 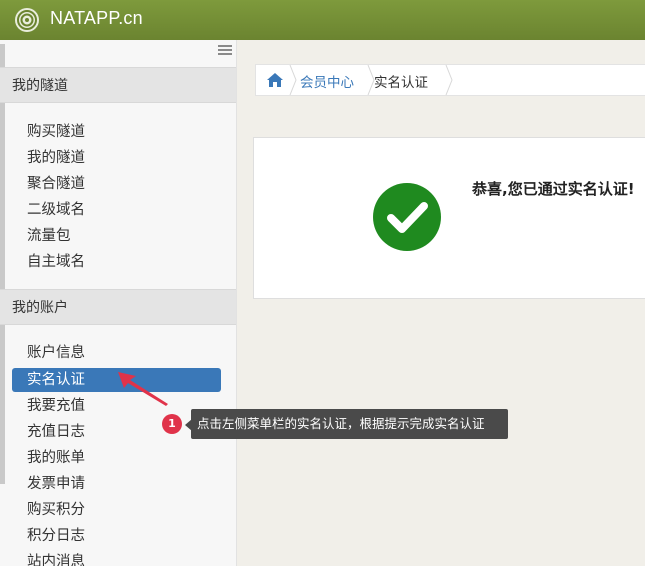 I want to click on top-bar: NATAPP.cn, so click(x=322, y=20).